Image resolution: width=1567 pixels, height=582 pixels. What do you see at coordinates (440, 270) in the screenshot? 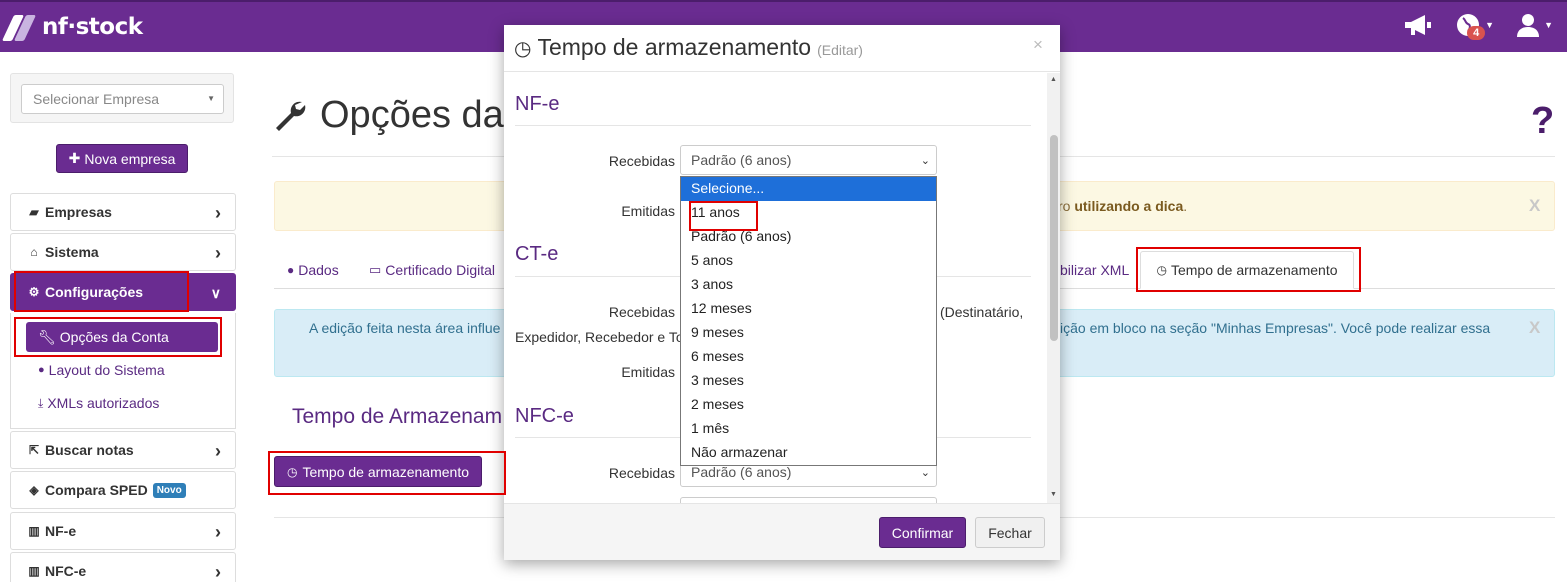
I see `tab-label: Certificado Digital` at bounding box center [440, 270].